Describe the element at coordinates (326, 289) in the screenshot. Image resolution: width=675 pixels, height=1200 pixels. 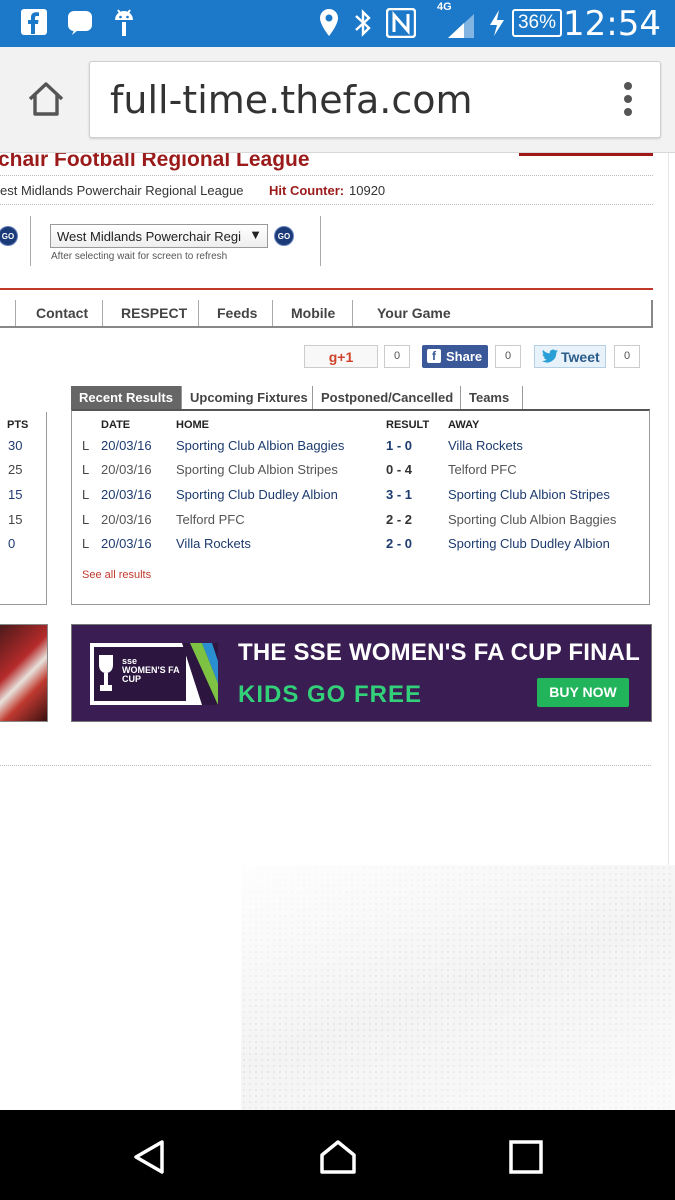
I see `header-divider` at that location.